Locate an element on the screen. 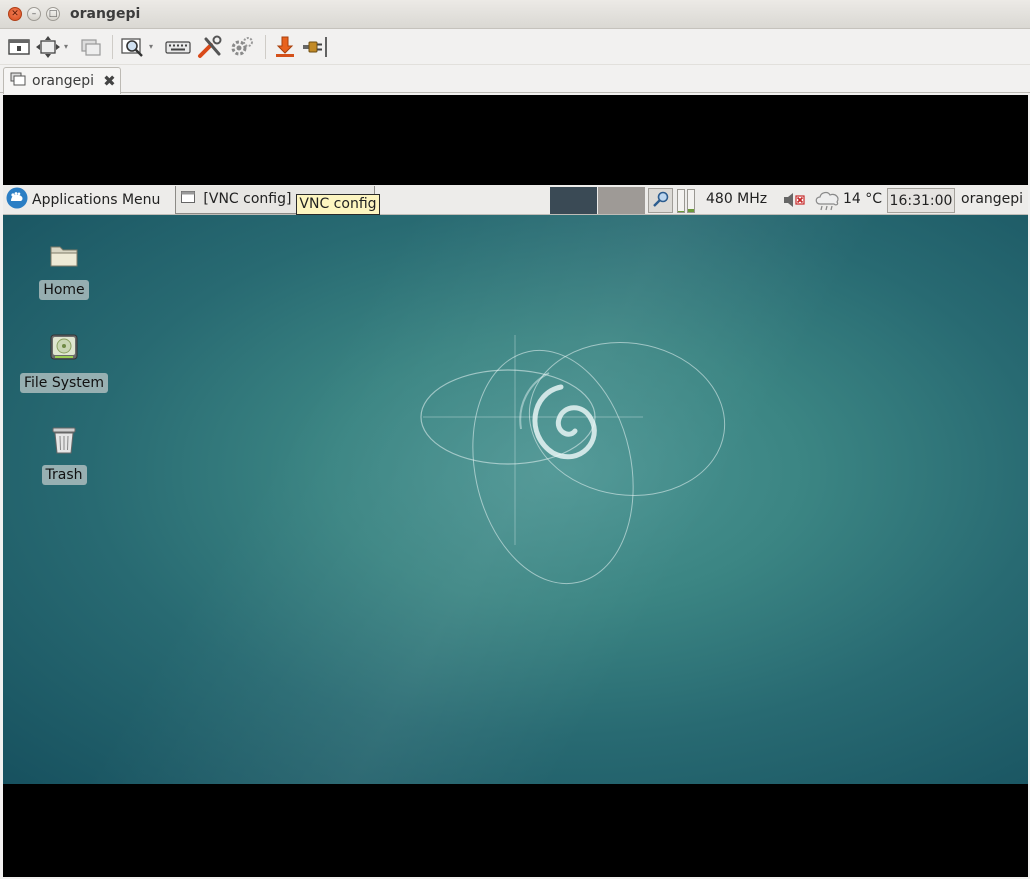 The height and width of the screenshot is (879, 1030). xfce-mouse-icon is located at coordinates (17, 200).